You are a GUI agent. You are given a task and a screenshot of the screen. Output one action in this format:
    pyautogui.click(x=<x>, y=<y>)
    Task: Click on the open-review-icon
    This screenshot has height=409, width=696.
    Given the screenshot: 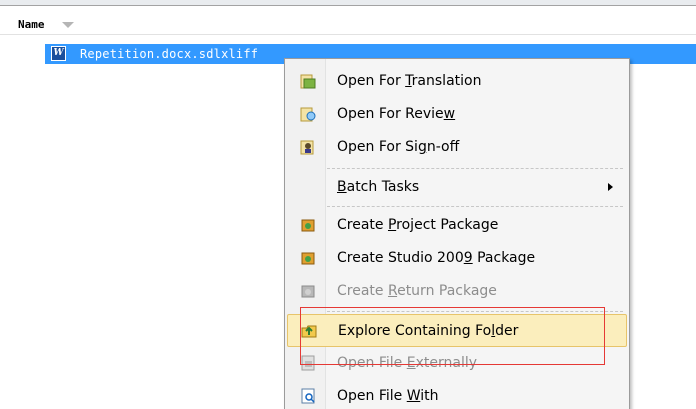 What is the action you would take?
    pyautogui.click(x=308, y=114)
    